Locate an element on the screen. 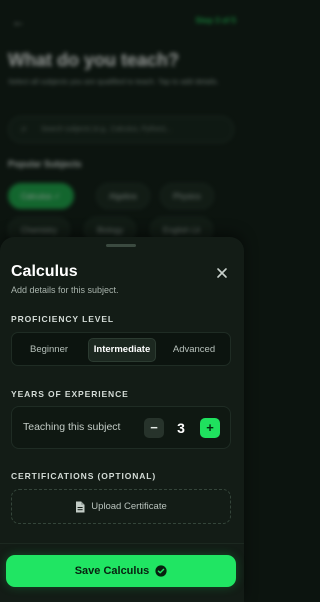 This screenshot has width=320, height=602. background-title: What do you teach? is located at coordinates (93, 60).